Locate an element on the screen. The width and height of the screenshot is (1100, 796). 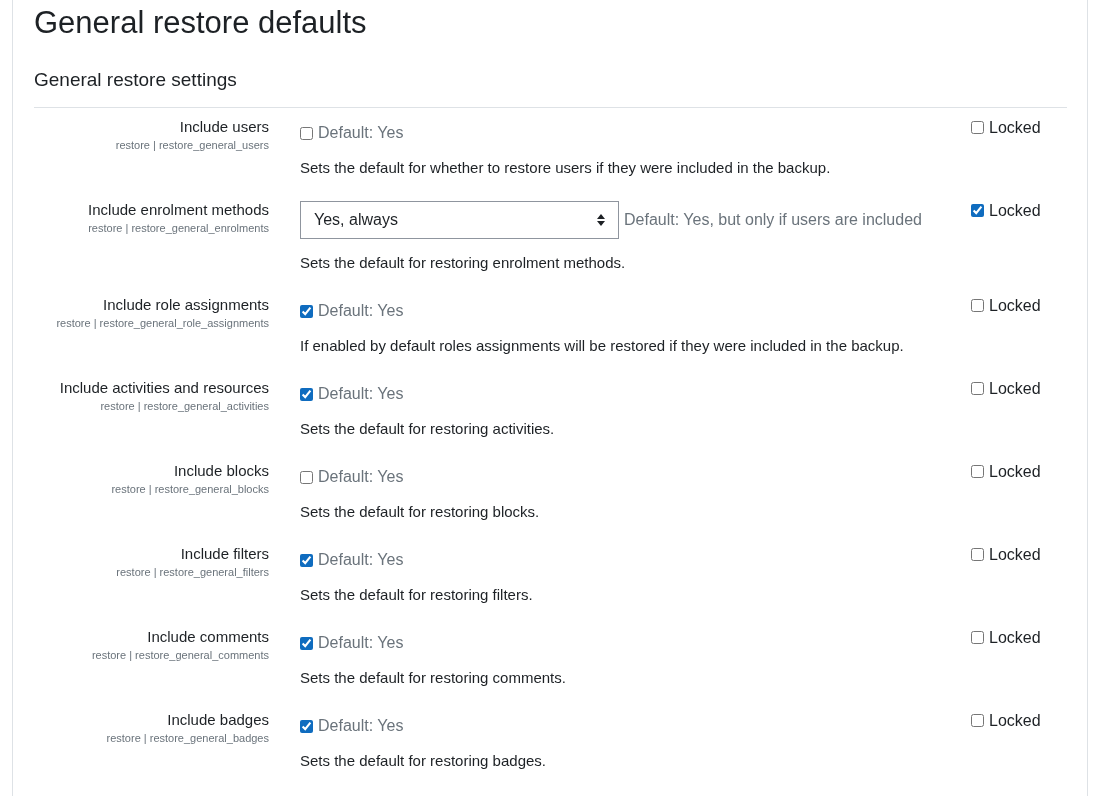
setting-key: restore | restore_general_blocks is located at coordinates (190, 489).